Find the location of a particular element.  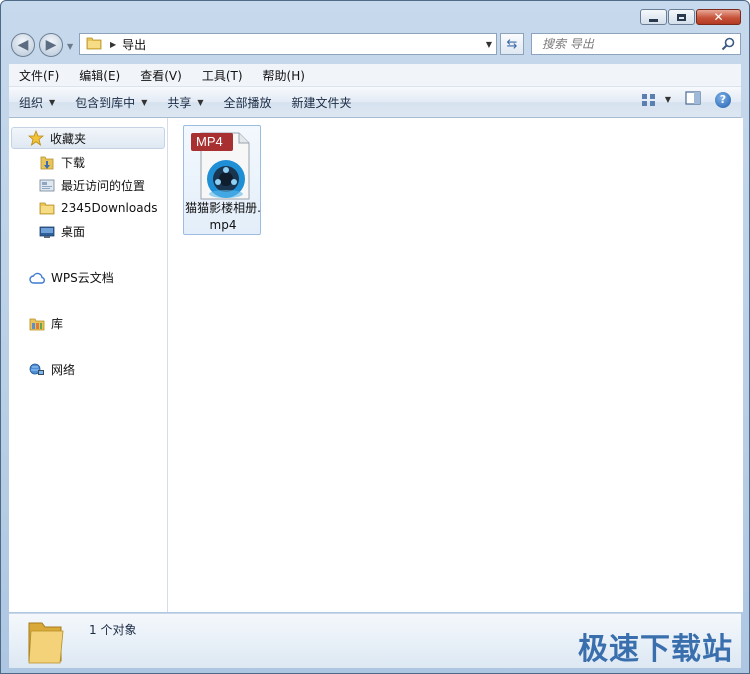

close-icon: ✕ is located at coordinates (718, 17).